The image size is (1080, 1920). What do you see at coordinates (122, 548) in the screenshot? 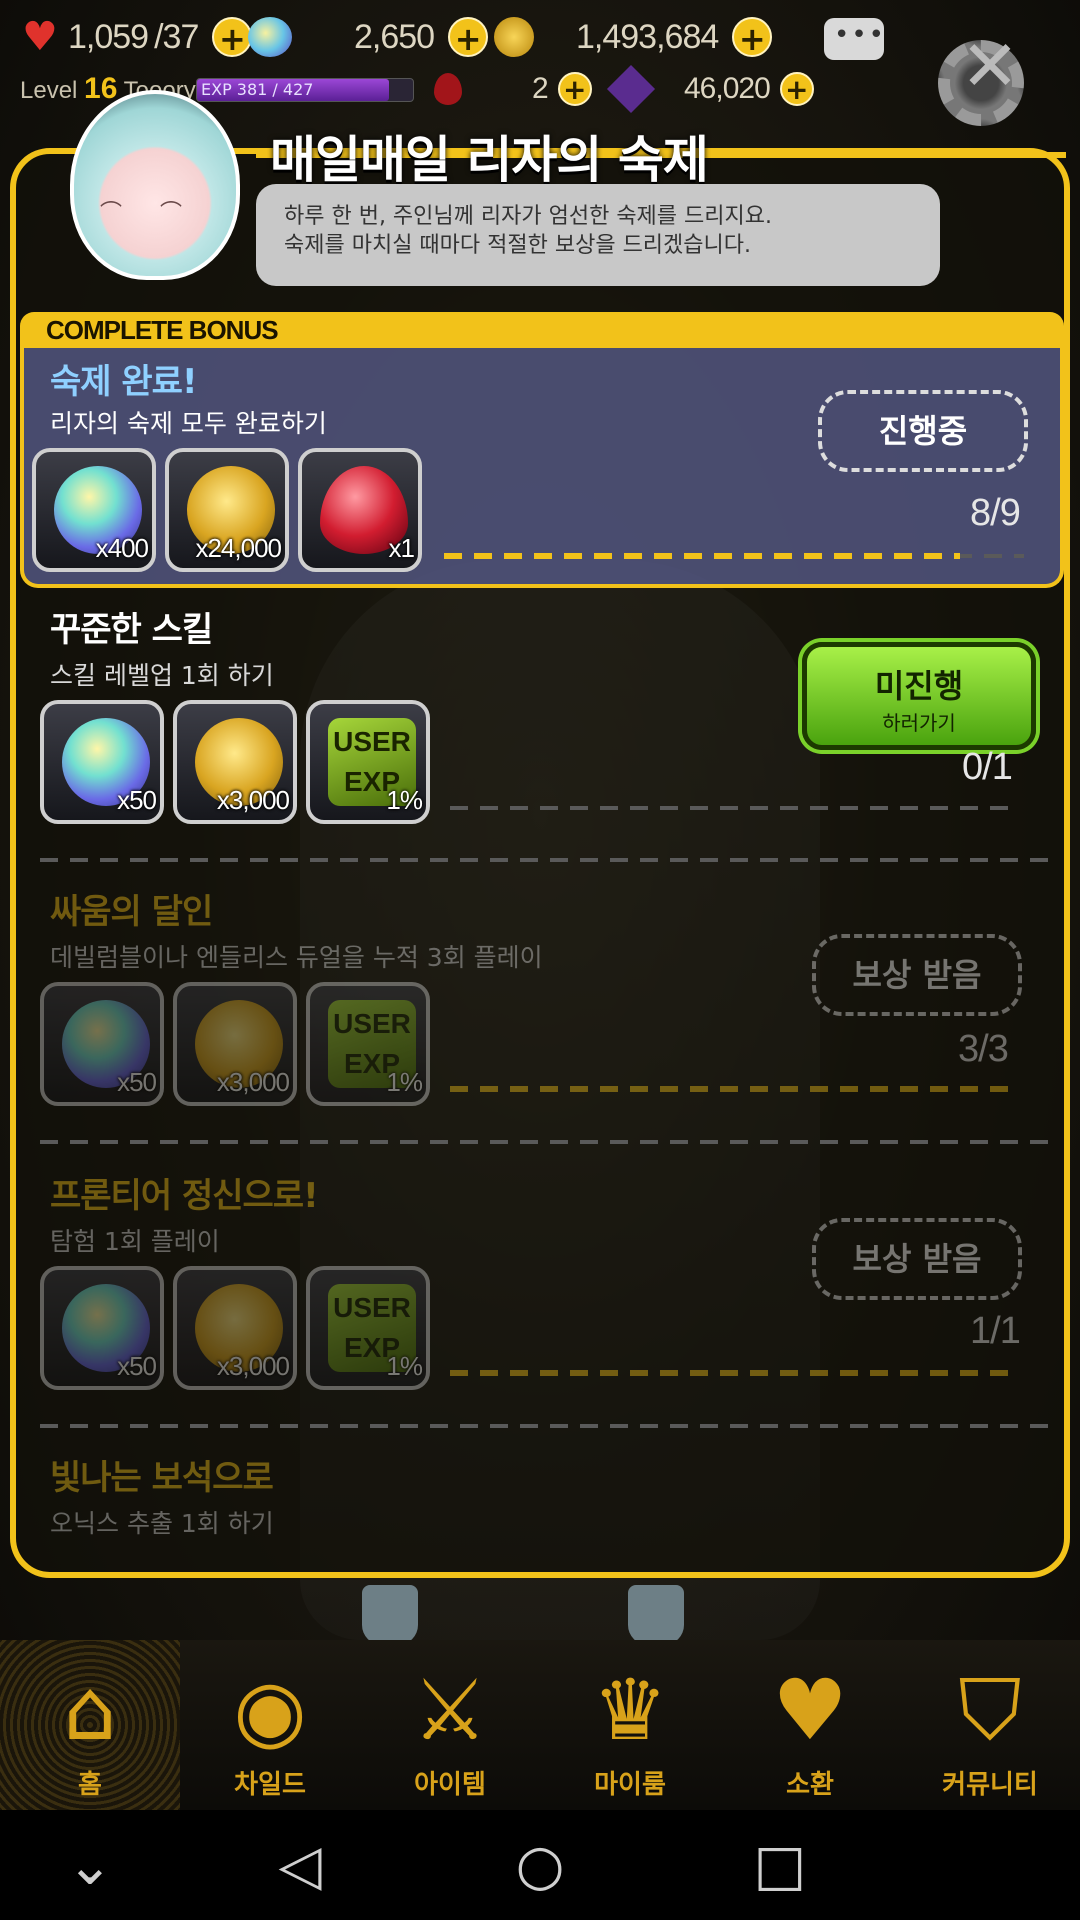
I see `reward-qty: x400` at bounding box center [122, 548].